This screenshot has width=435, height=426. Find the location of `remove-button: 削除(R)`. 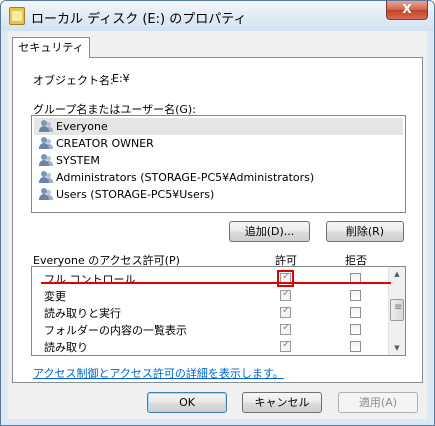

remove-button: 削除(R) is located at coordinates (365, 231).